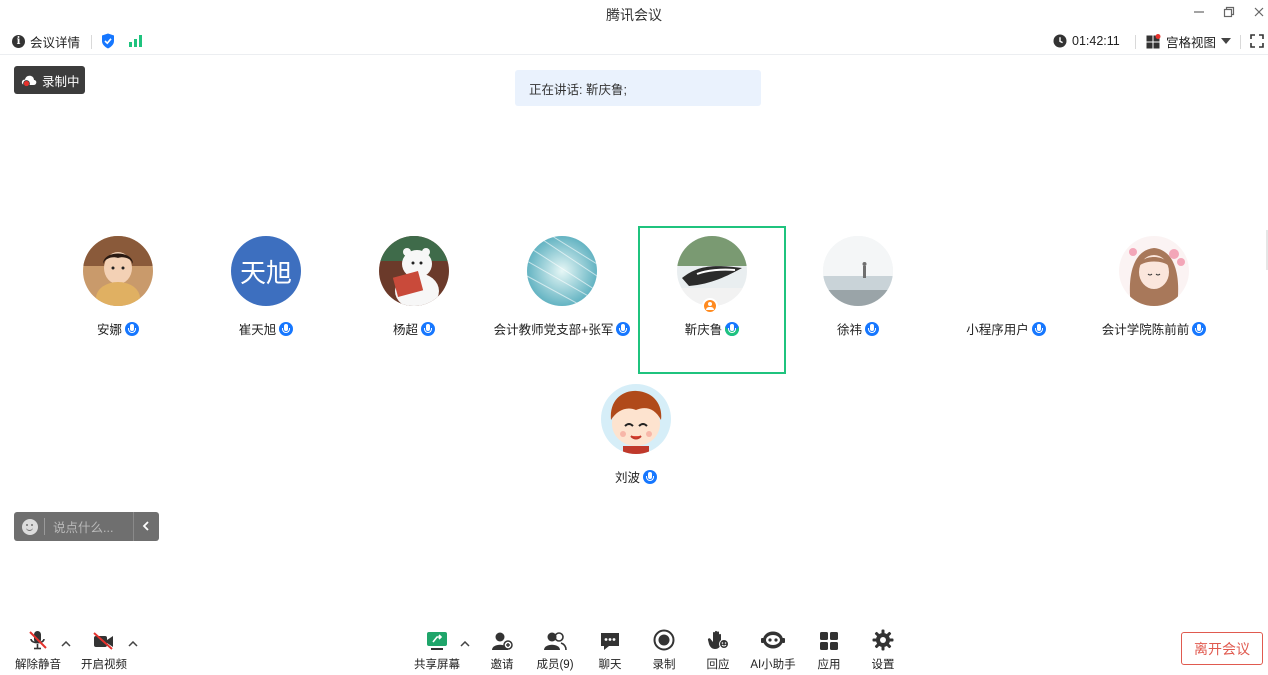 The width and height of the screenshot is (1268, 675). Describe the element at coordinates (66, 645) in the screenshot. I see `audio-options-caret-icon` at that location.